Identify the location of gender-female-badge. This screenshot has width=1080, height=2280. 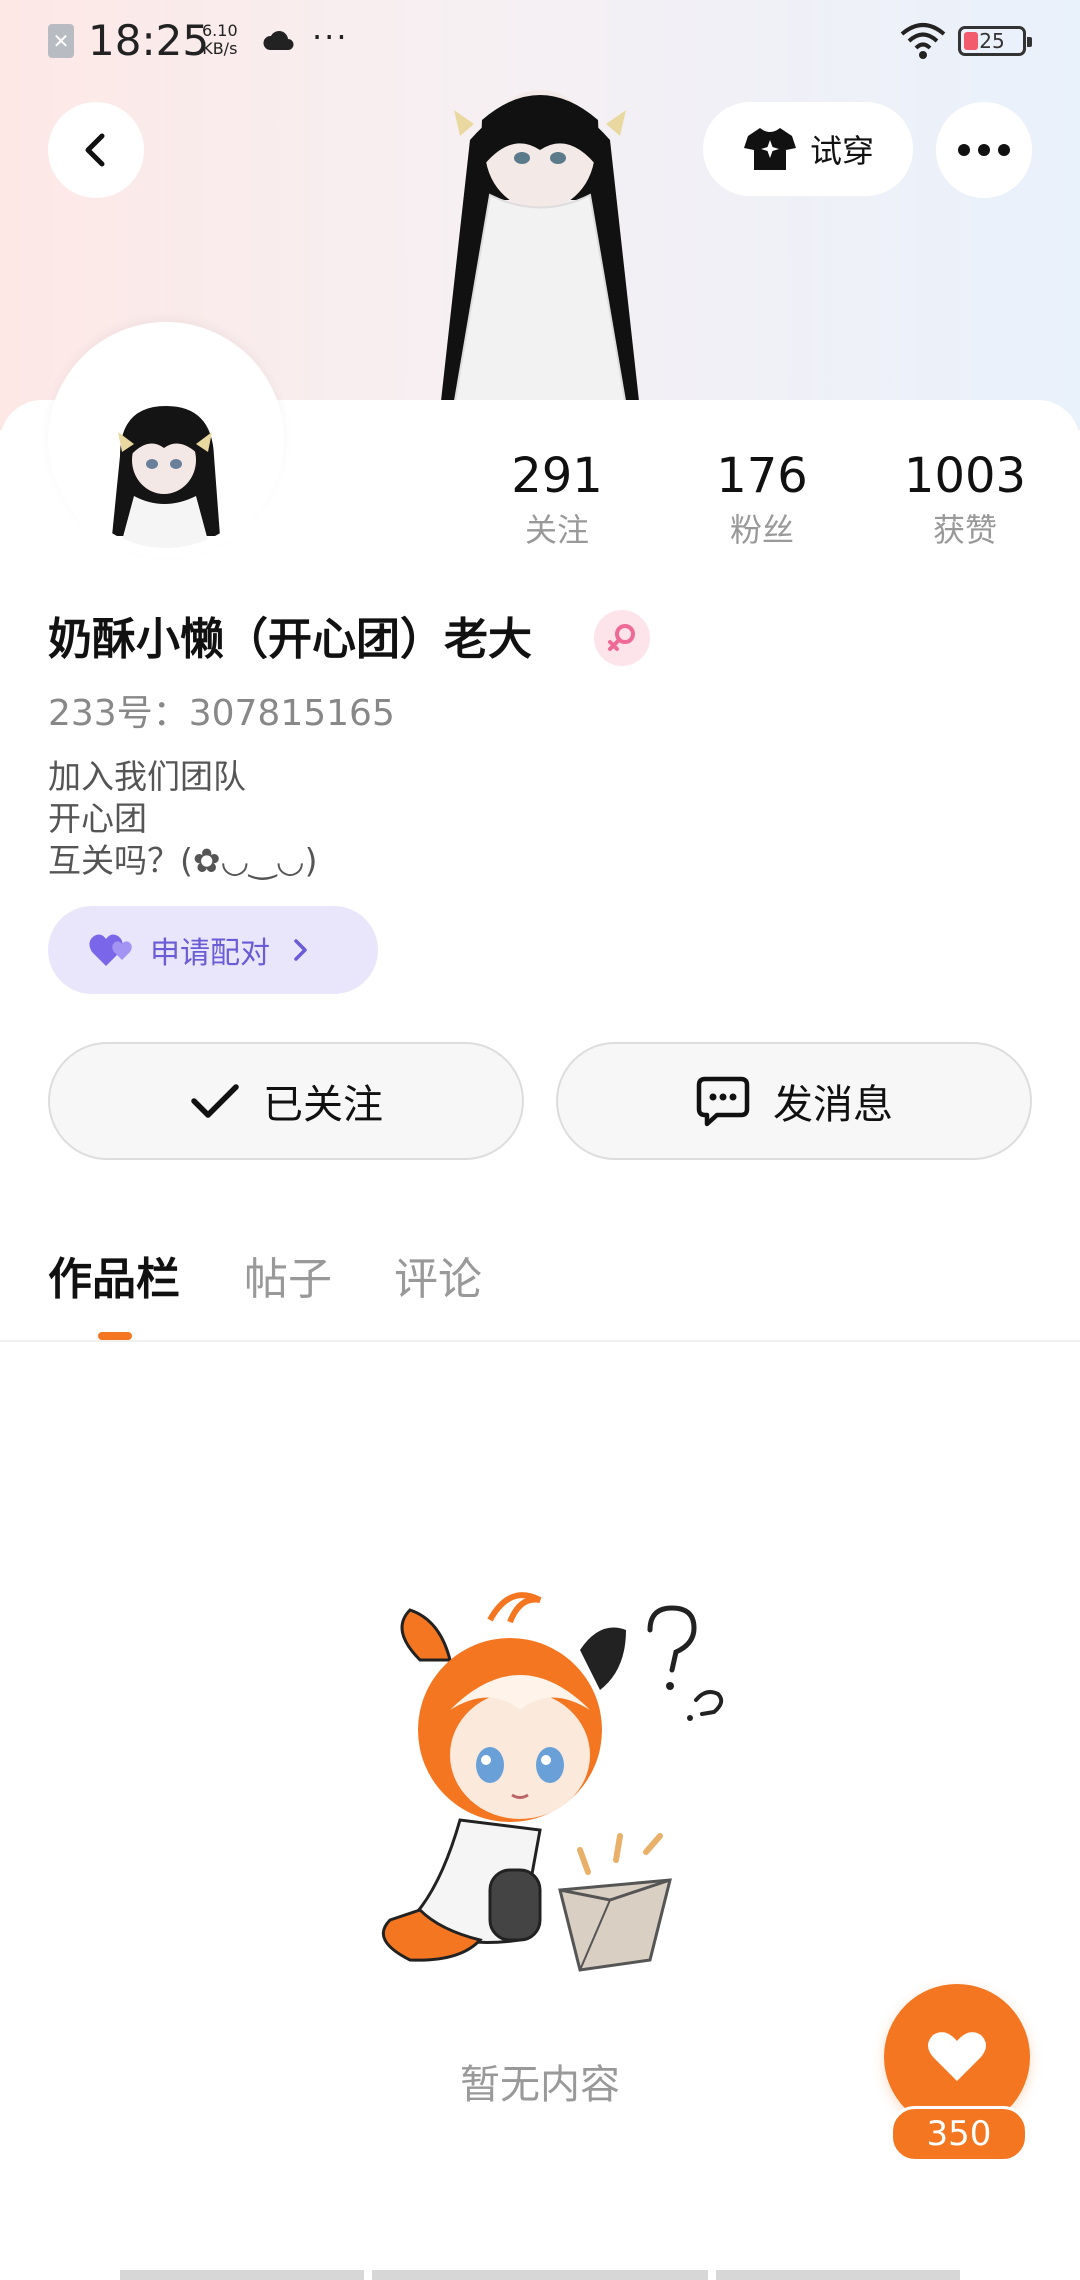
(622, 638).